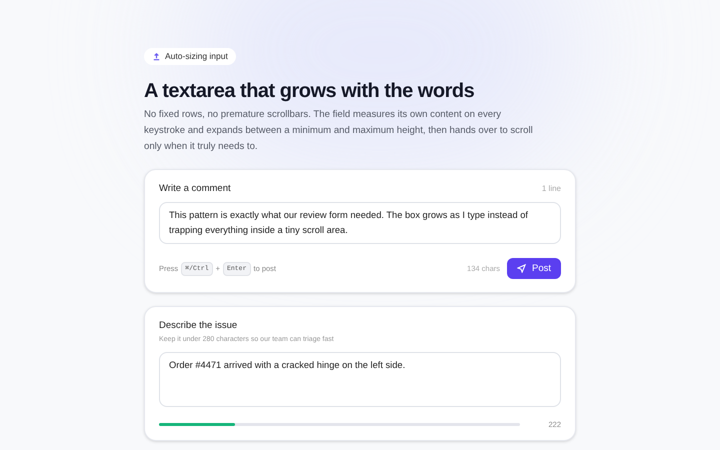  I want to click on card-label: Describe the issue, so click(198, 326).